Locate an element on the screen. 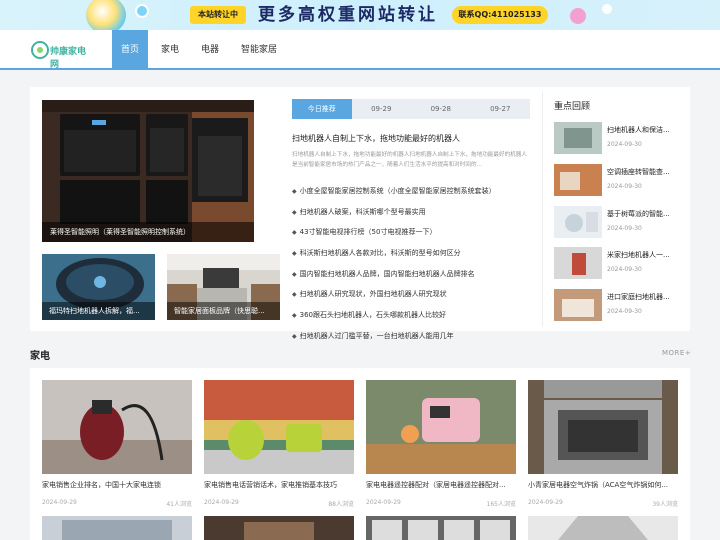 The image size is (720, 540). news-item-text: 科沃斯扫地机器人各款对比，科沃斯的型号如何区分 is located at coordinates (380, 253).